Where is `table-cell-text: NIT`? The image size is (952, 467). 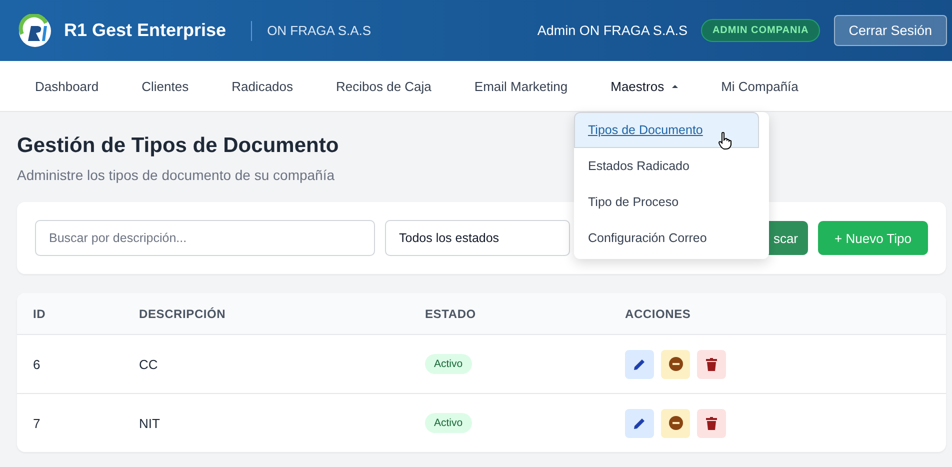 table-cell-text: NIT is located at coordinates (150, 423).